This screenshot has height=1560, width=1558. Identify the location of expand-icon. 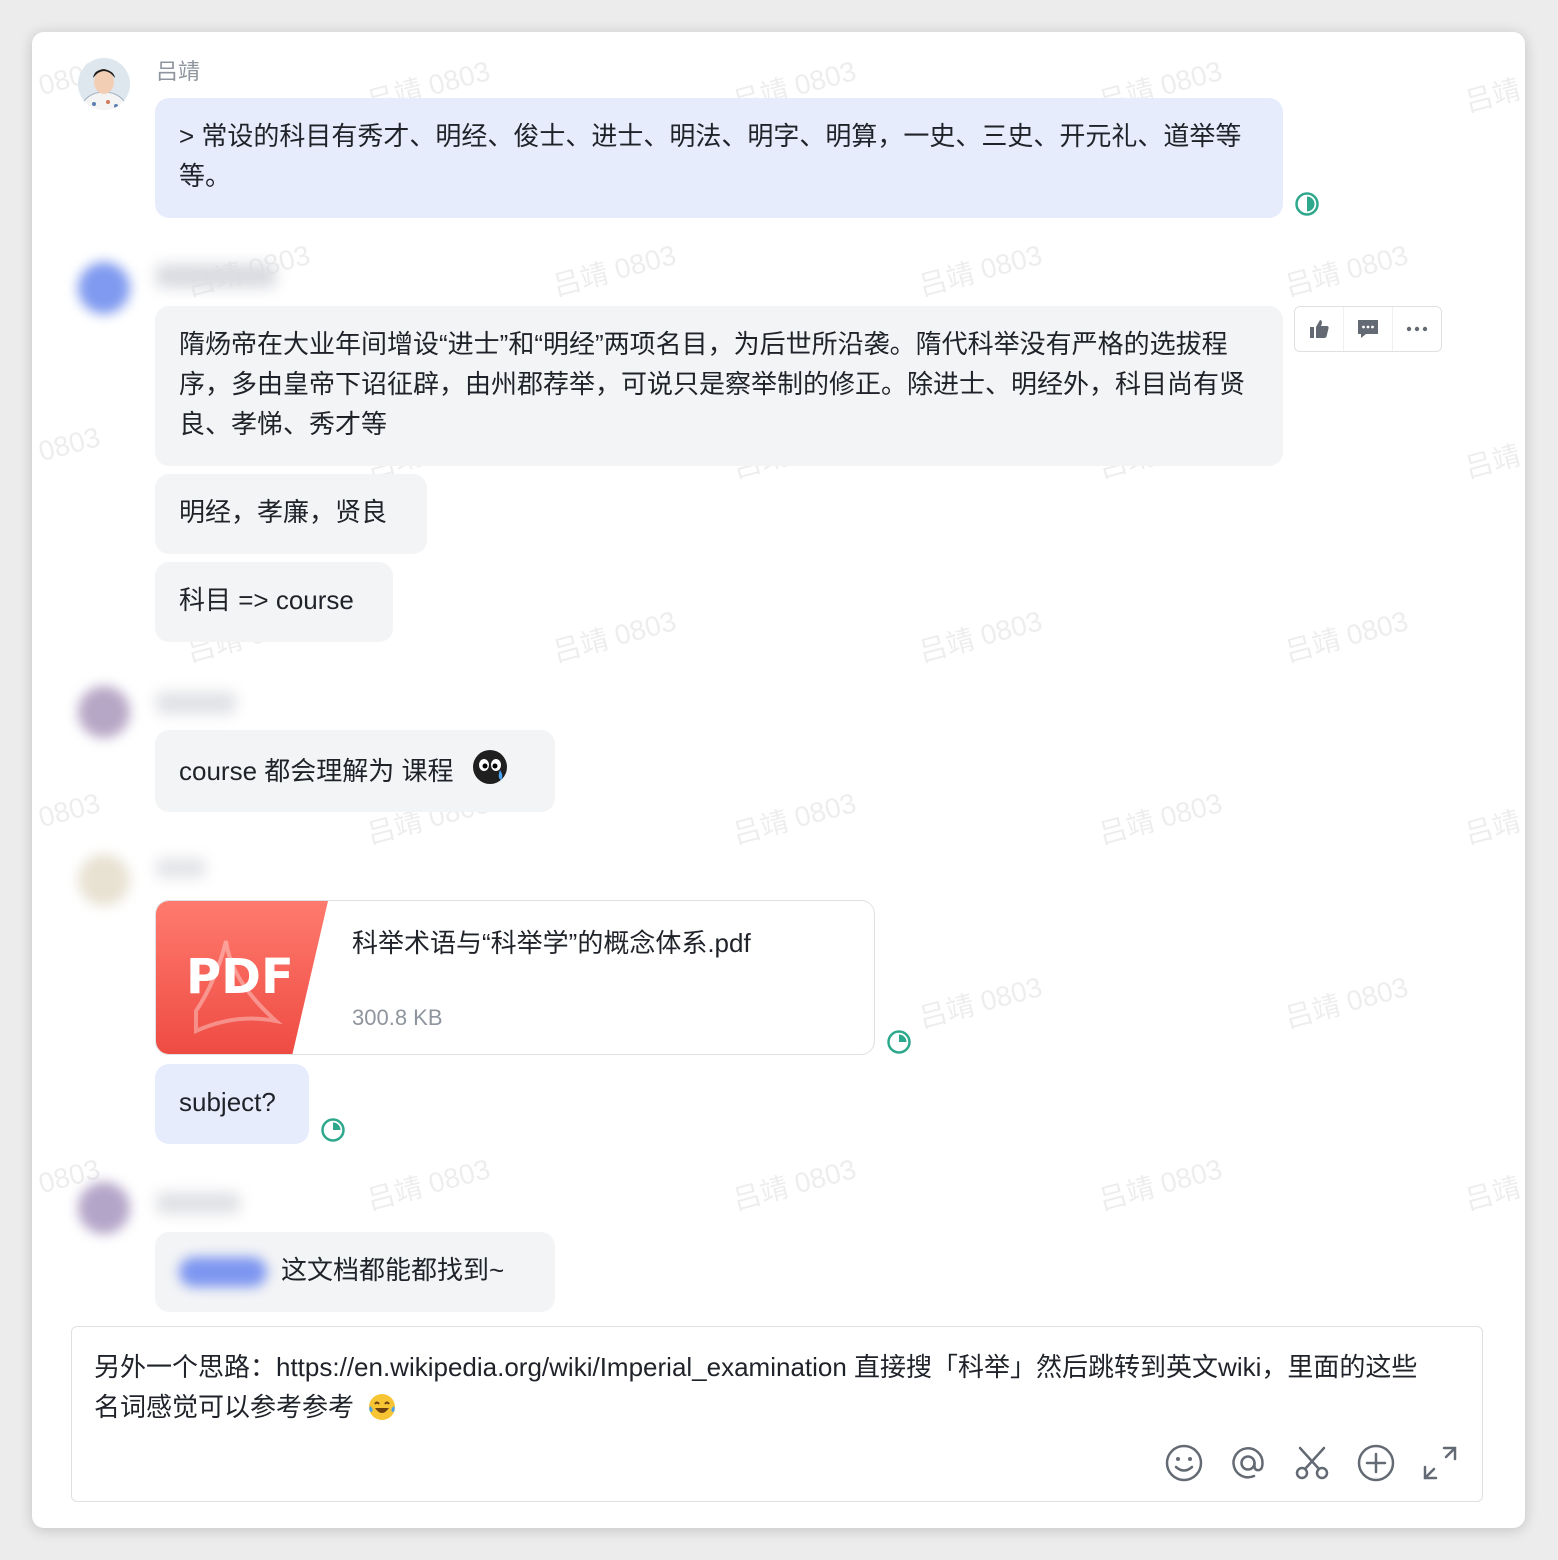
(1440, 1463).